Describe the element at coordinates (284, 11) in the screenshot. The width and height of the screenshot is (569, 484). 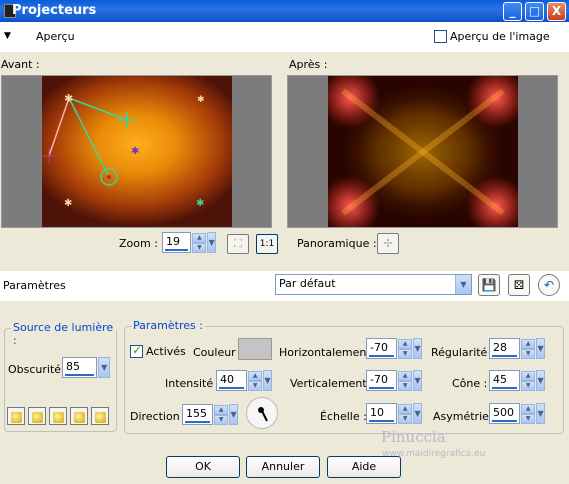
I see `title-bar: Projecteurs _ □ X` at that location.